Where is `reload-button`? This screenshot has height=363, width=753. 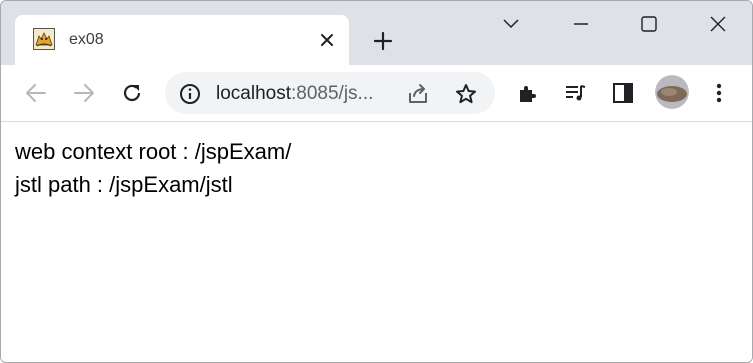 reload-button is located at coordinates (132, 93).